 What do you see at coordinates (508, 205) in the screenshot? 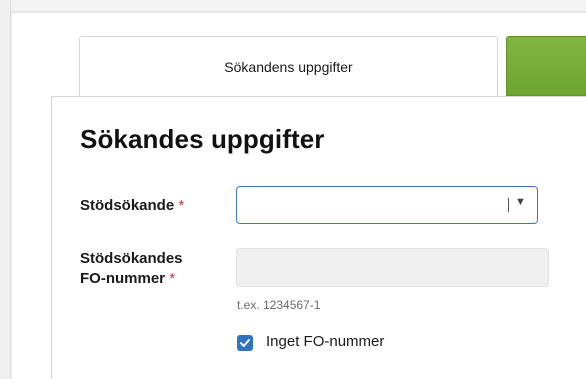
I see `select-separator` at bounding box center [508, 205].